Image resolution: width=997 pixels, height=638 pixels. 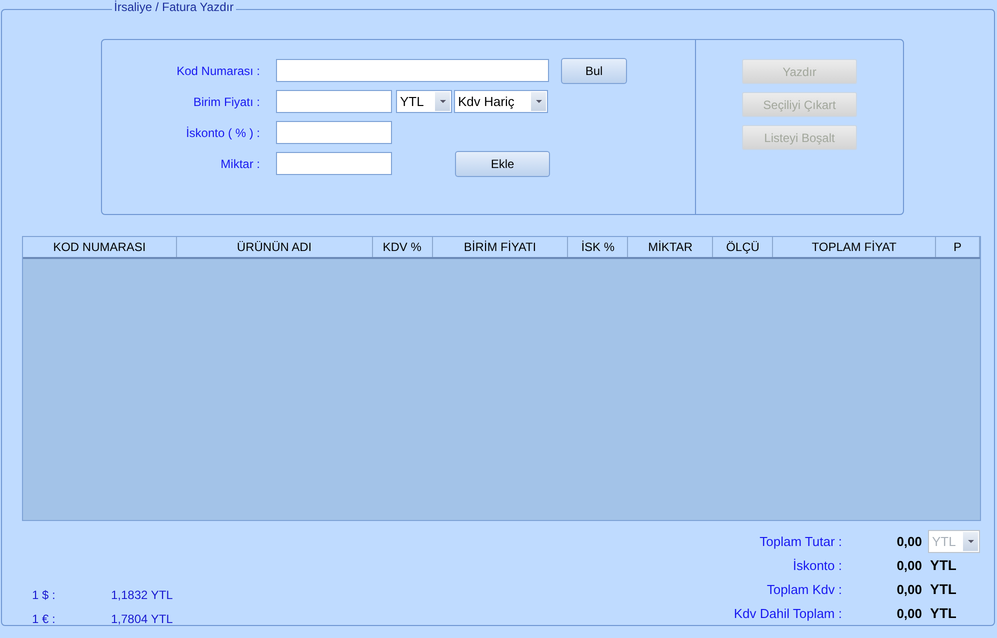 I want to click on field-label: Miktar :, so click(x=240, y=163).